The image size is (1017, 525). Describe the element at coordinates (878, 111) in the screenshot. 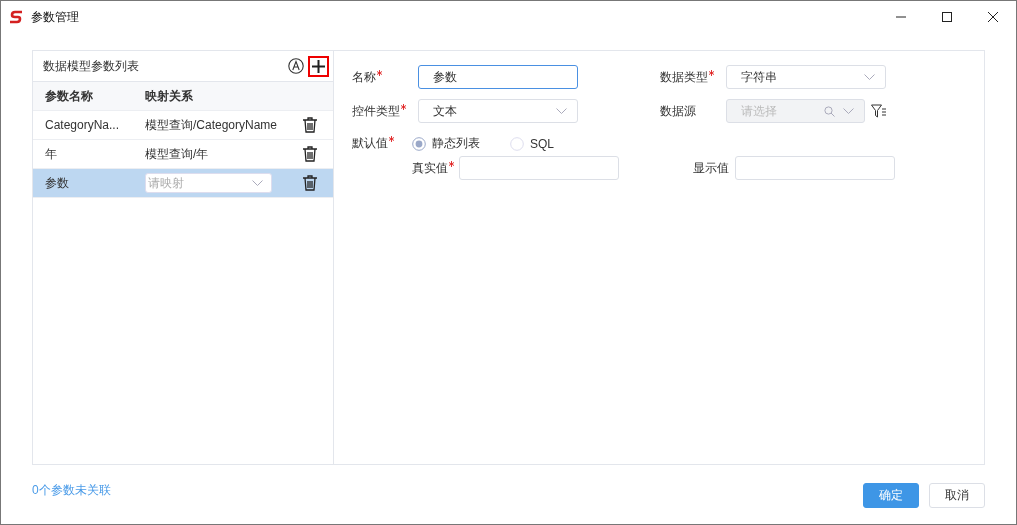

I see `filter-icon` at that location.